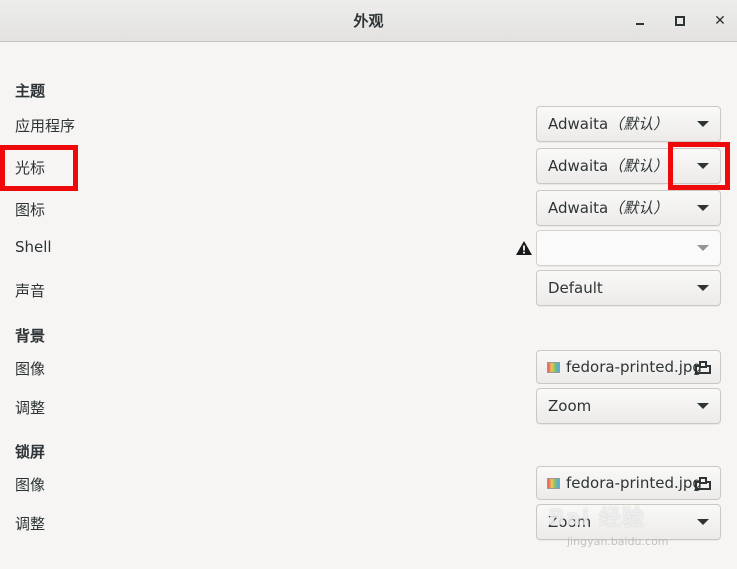  I want to click on theme-heading: 主题, so click(30, 91).